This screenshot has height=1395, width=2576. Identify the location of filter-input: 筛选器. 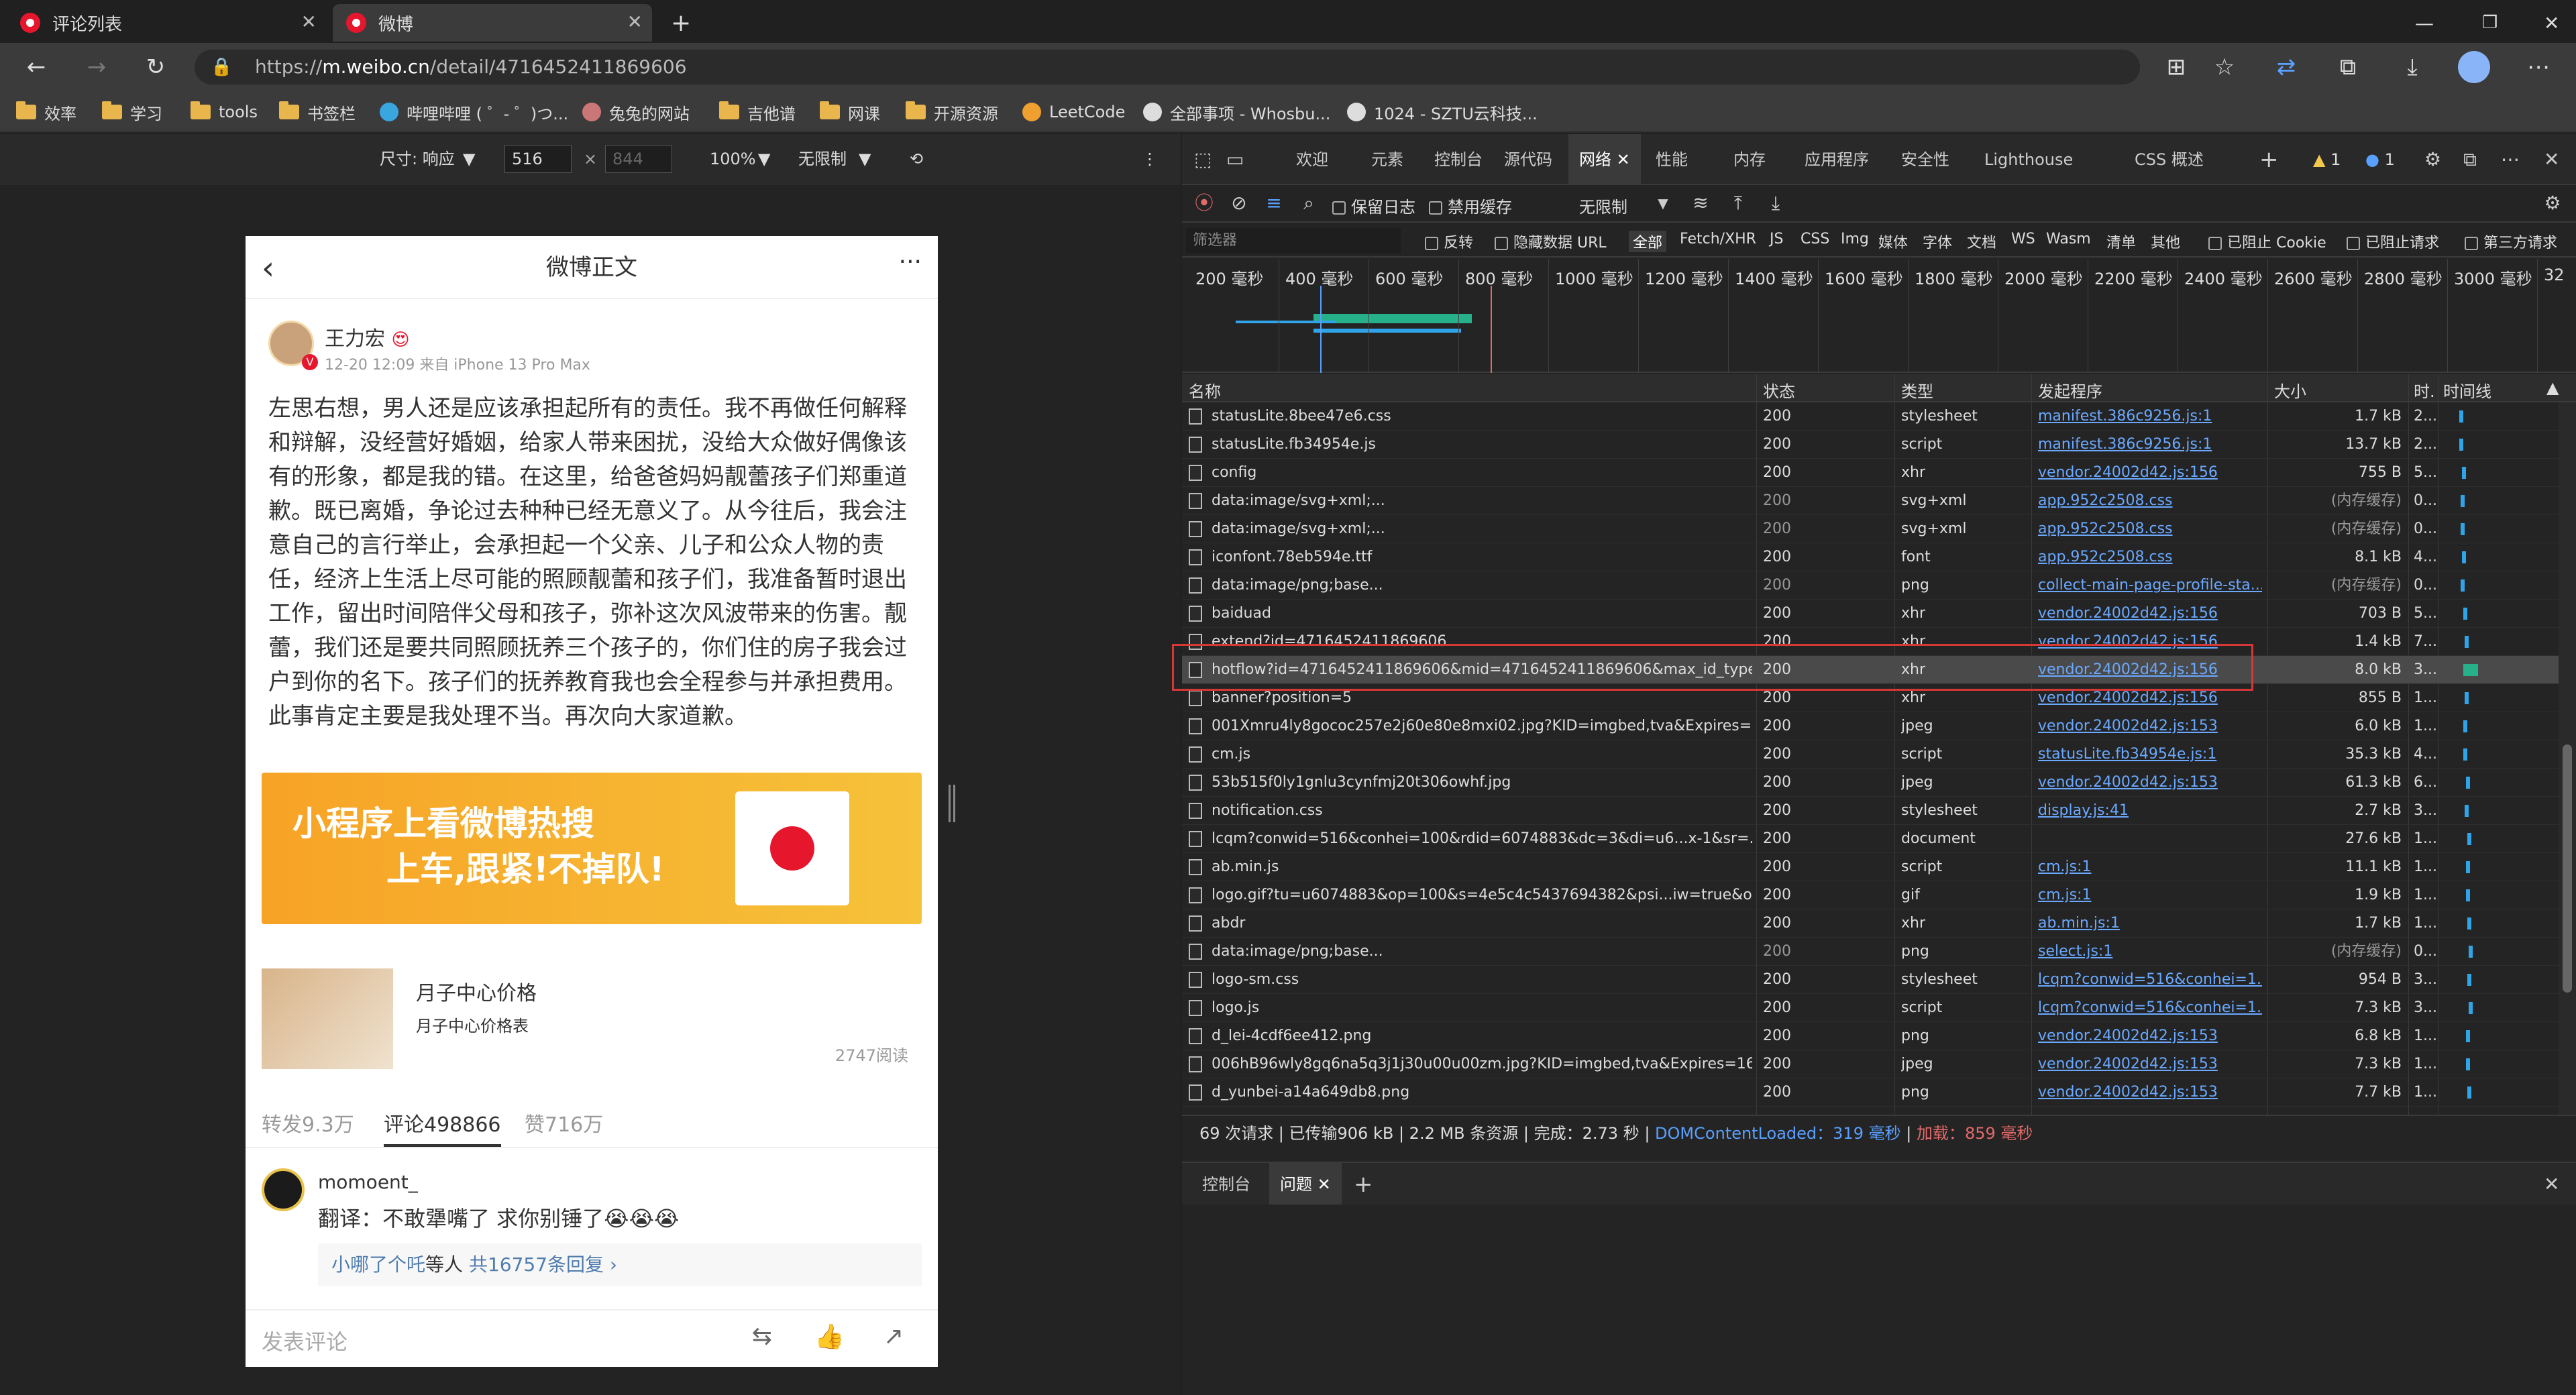
(1293, 241).